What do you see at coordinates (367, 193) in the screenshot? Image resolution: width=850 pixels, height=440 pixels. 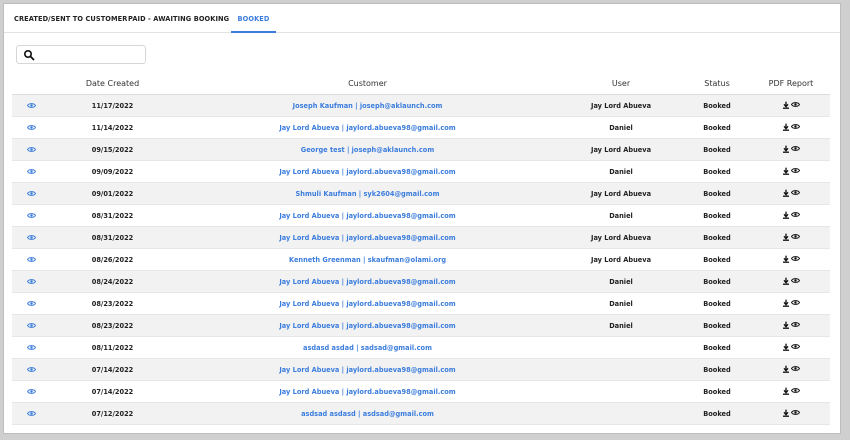 I see `customer-link: Shmuli Kaufman | syk2604@gmail.com` at bounding box center [367, 193].